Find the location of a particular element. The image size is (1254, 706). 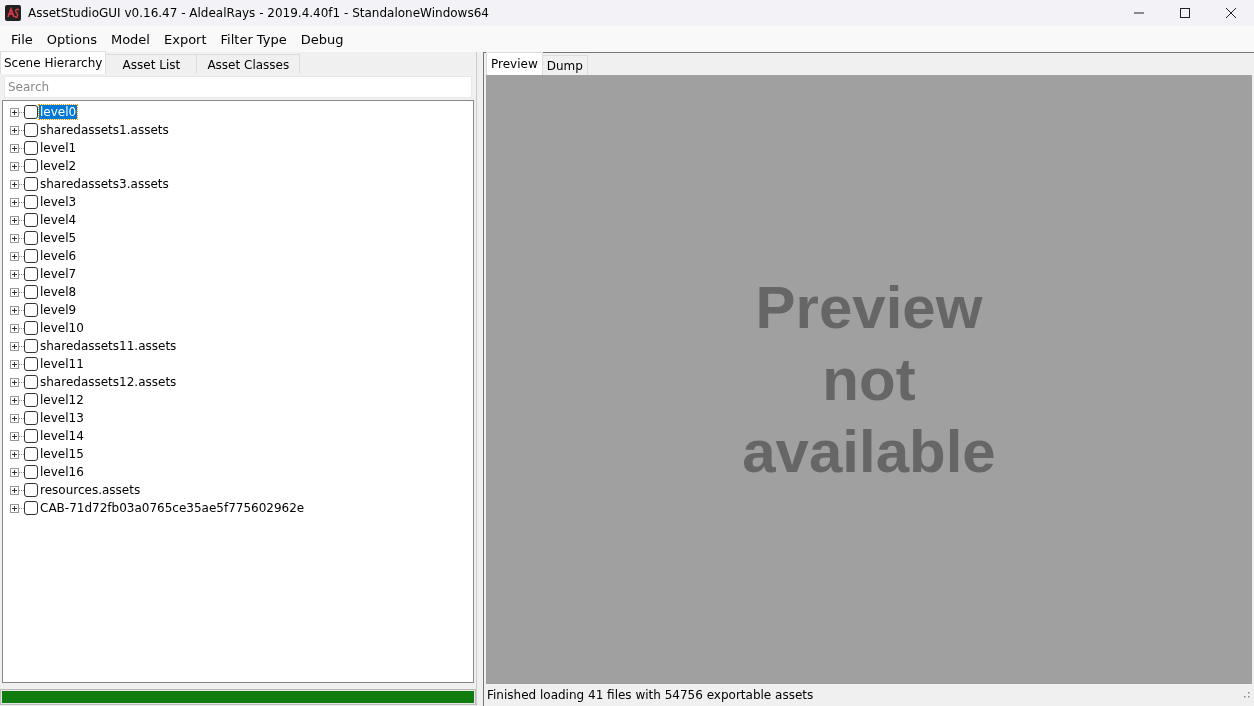

tree-item: level9 is located at coordinates (58, 310).